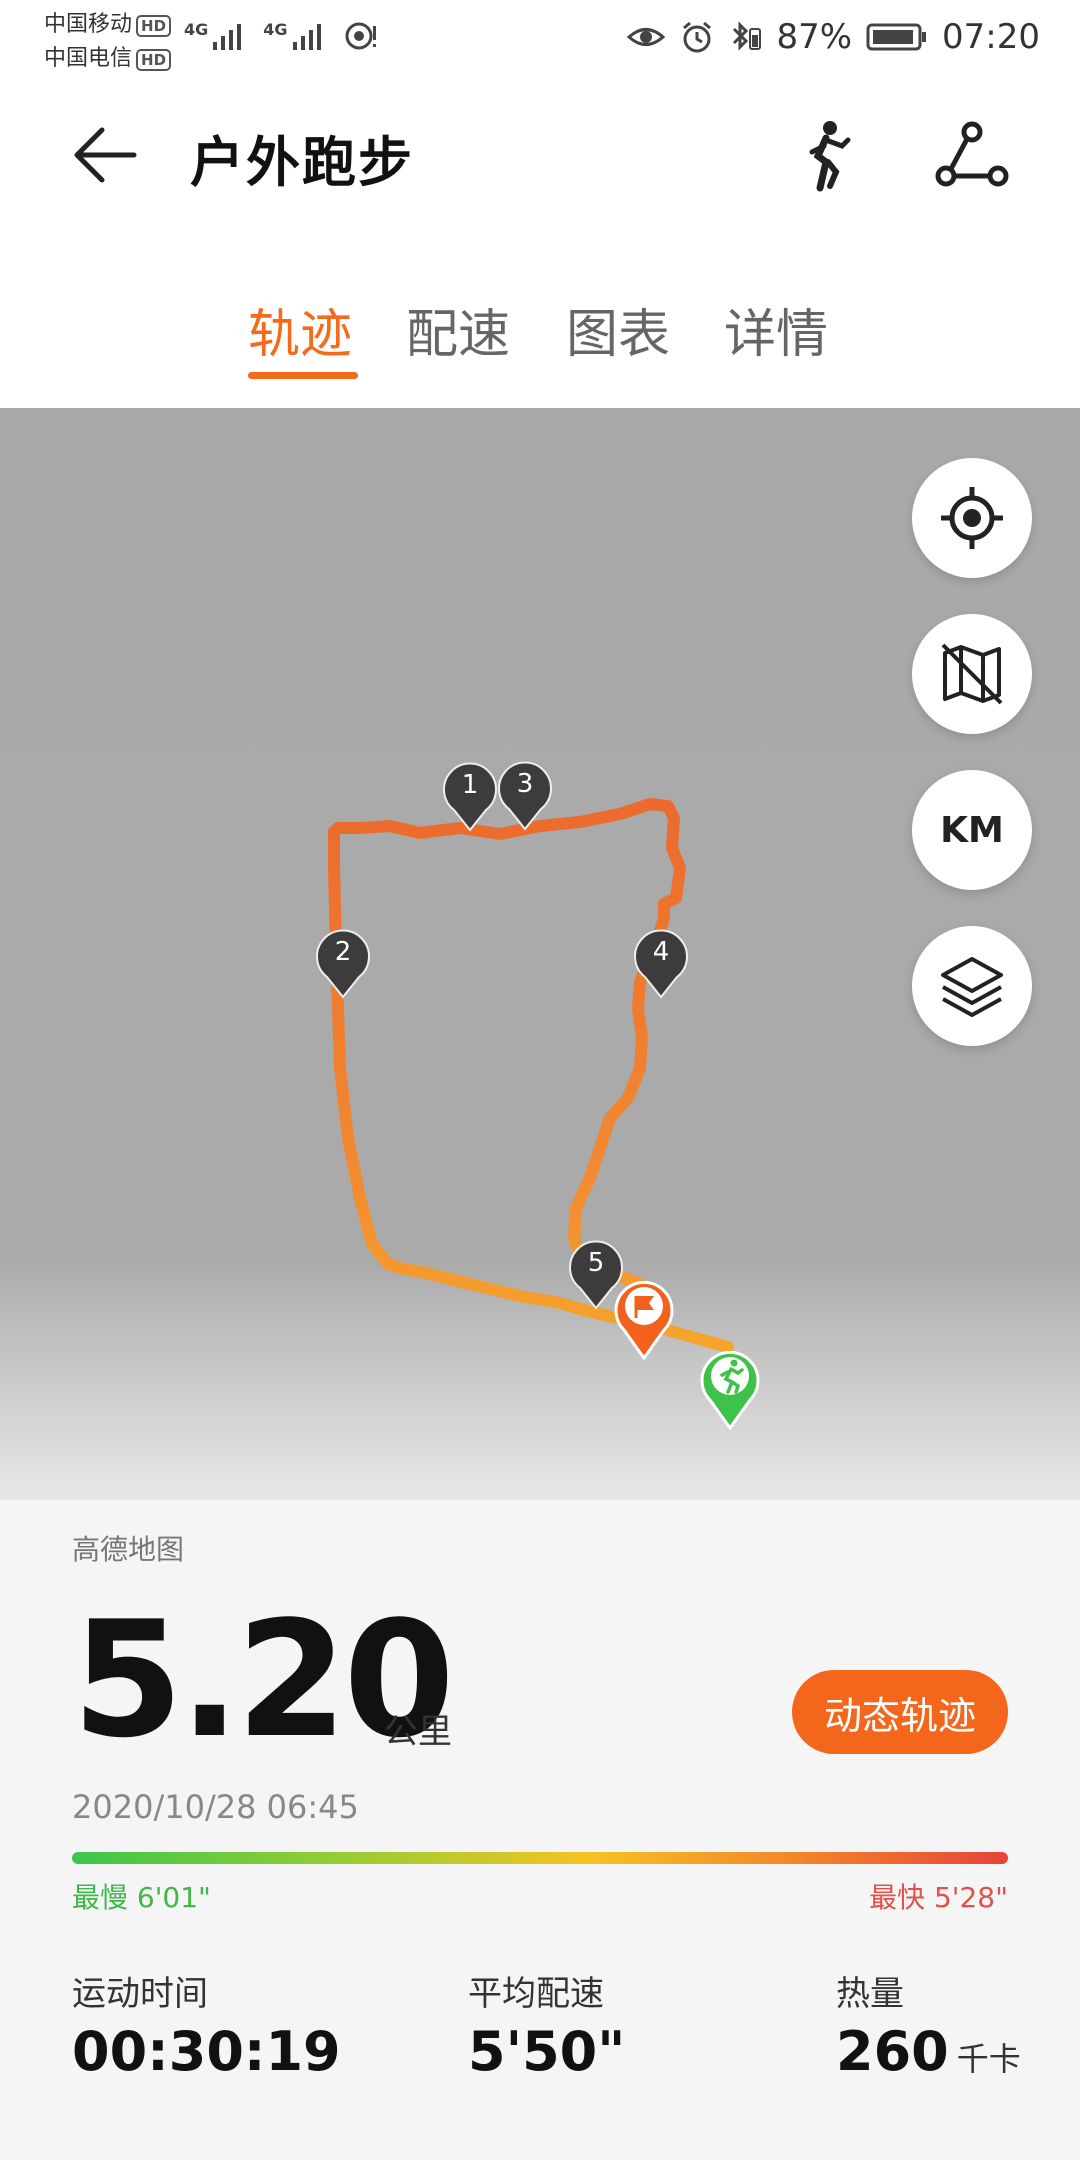 The image size is (1080, 2160). What do you see at coordinates (896, 37) in the screenshot?
I see `battery-icon` at bounding box center [896, 37].